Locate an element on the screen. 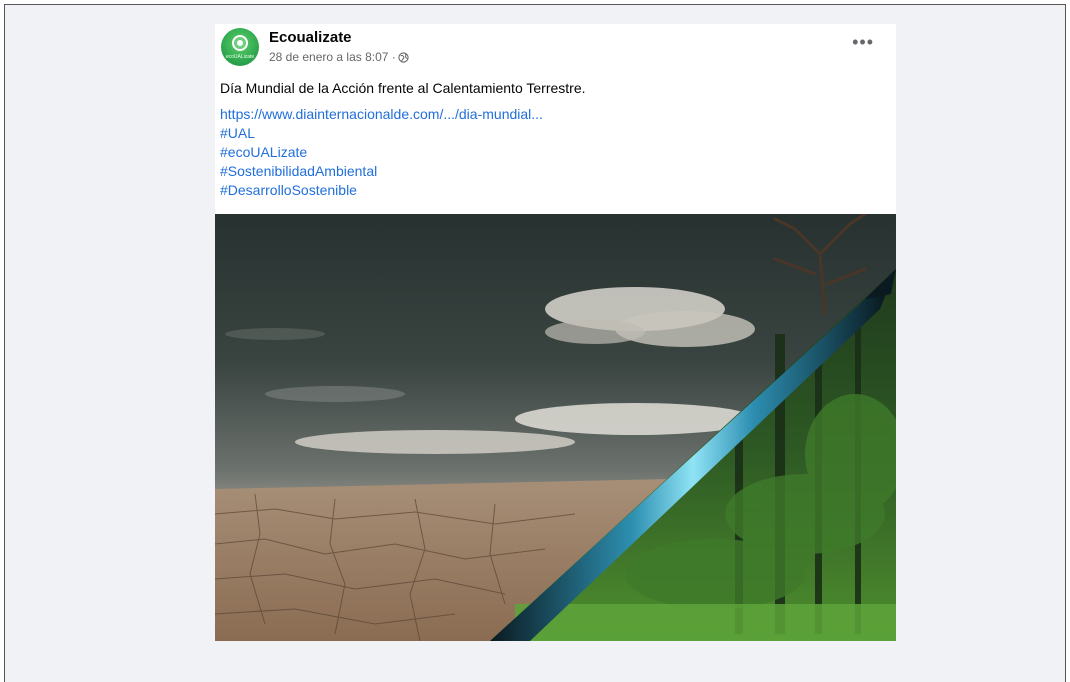 This screenshot has height=682, width=1070. hashtag-link: #DesarrolloSostenible is located at coordinates (381, 190).